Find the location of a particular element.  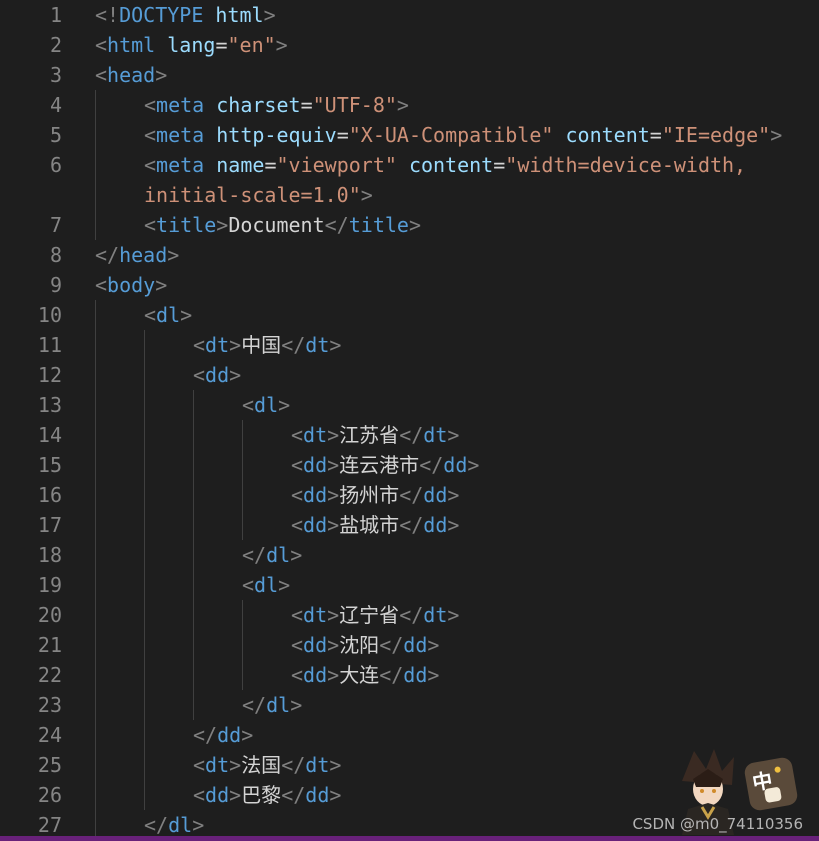

code-line: initial-scale=1.0"> is located at coordinates (409, 195).